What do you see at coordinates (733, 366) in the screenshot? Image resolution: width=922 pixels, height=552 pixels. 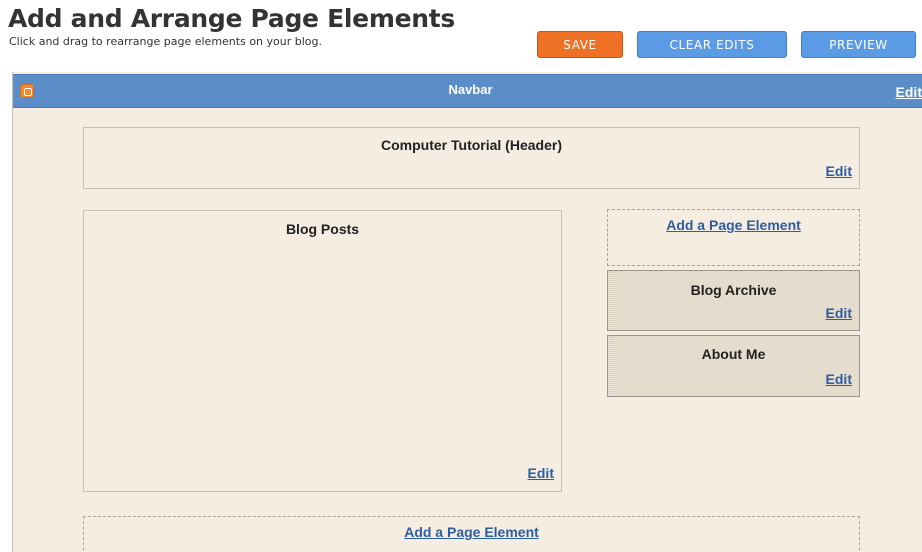 I see `about-me-element: About Me Edit` at bounding box center [733, 366].